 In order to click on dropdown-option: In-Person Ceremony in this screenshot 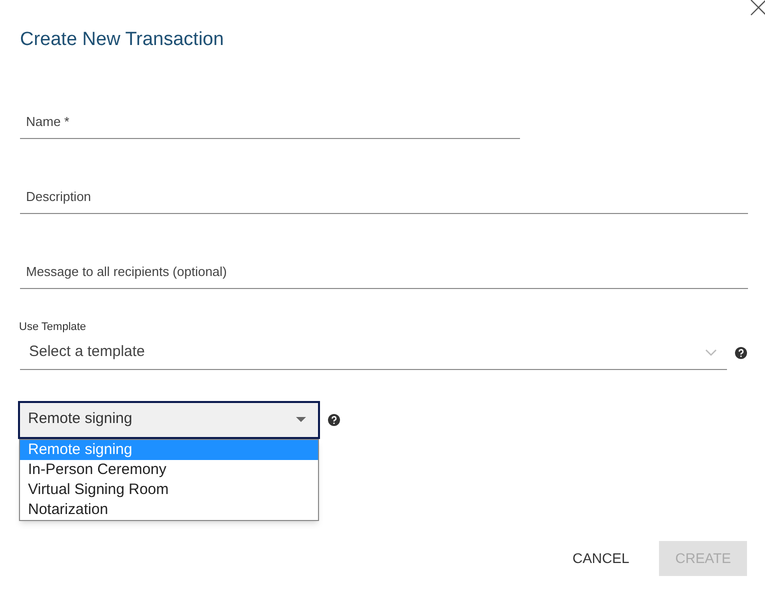, I will do `click(169, 470)`.